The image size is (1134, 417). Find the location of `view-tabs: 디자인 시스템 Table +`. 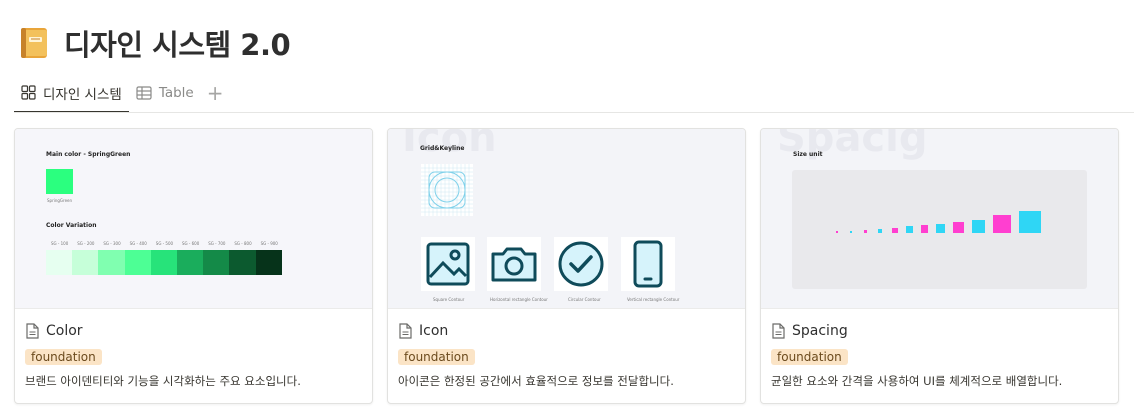

view-tabs: 디자인 시스템 Table + is located at coordinates (574, 96).